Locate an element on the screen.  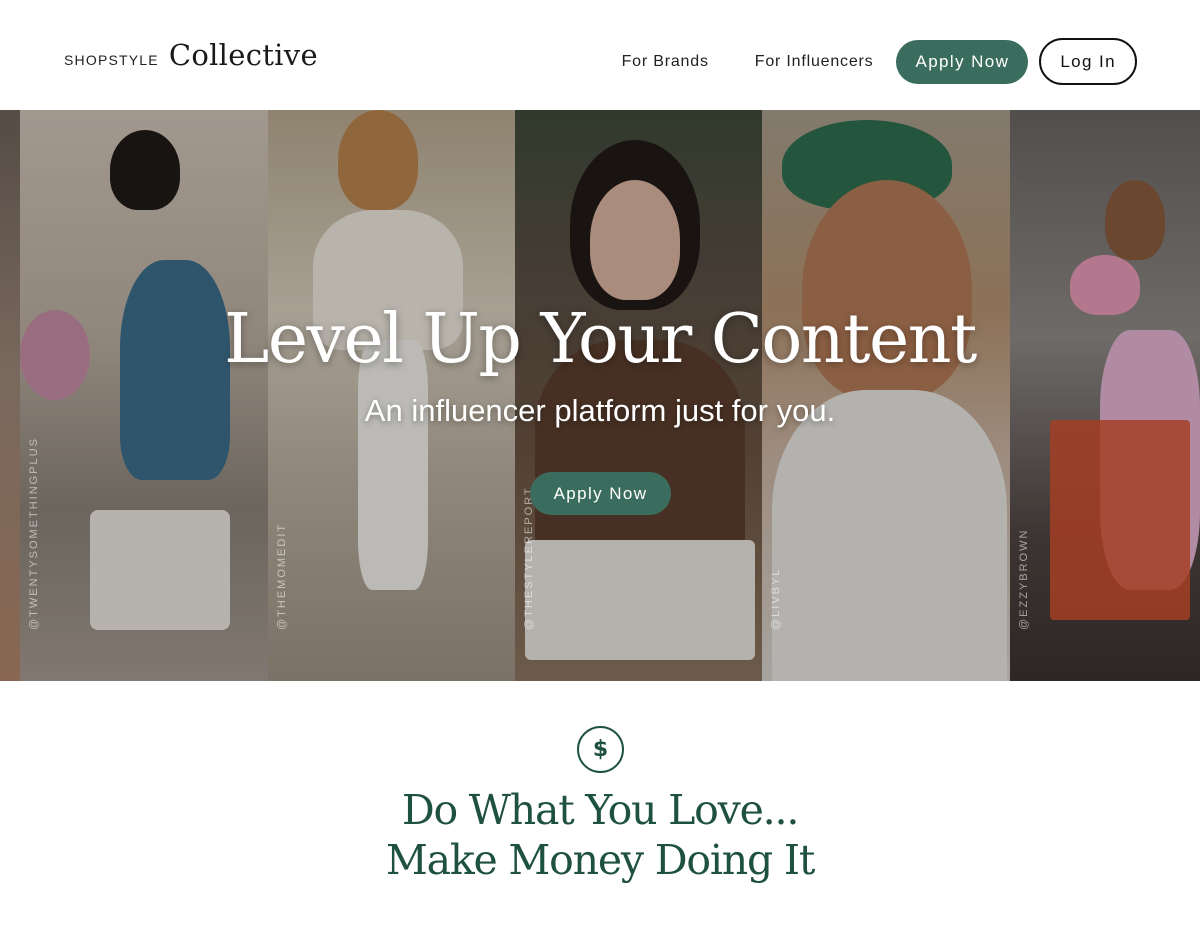
logo-shopstyle: SHOPSTYLE is located at coordinates (111, 60).